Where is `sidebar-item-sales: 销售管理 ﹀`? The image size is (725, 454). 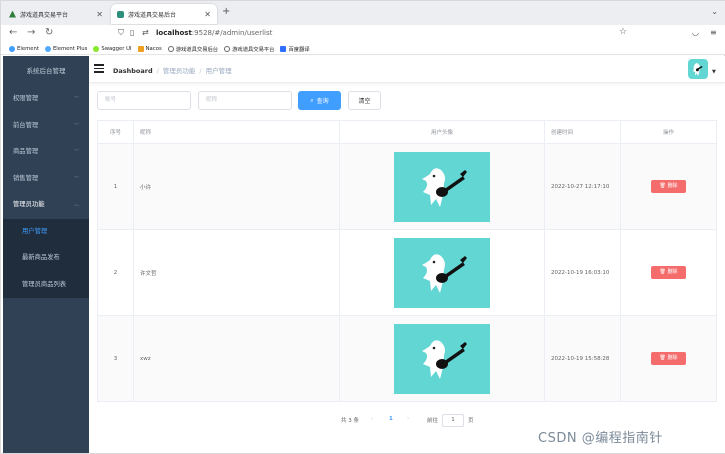
sidebar-item-sales: 销售管理 ﹀ is located at coordinates (46, 179).